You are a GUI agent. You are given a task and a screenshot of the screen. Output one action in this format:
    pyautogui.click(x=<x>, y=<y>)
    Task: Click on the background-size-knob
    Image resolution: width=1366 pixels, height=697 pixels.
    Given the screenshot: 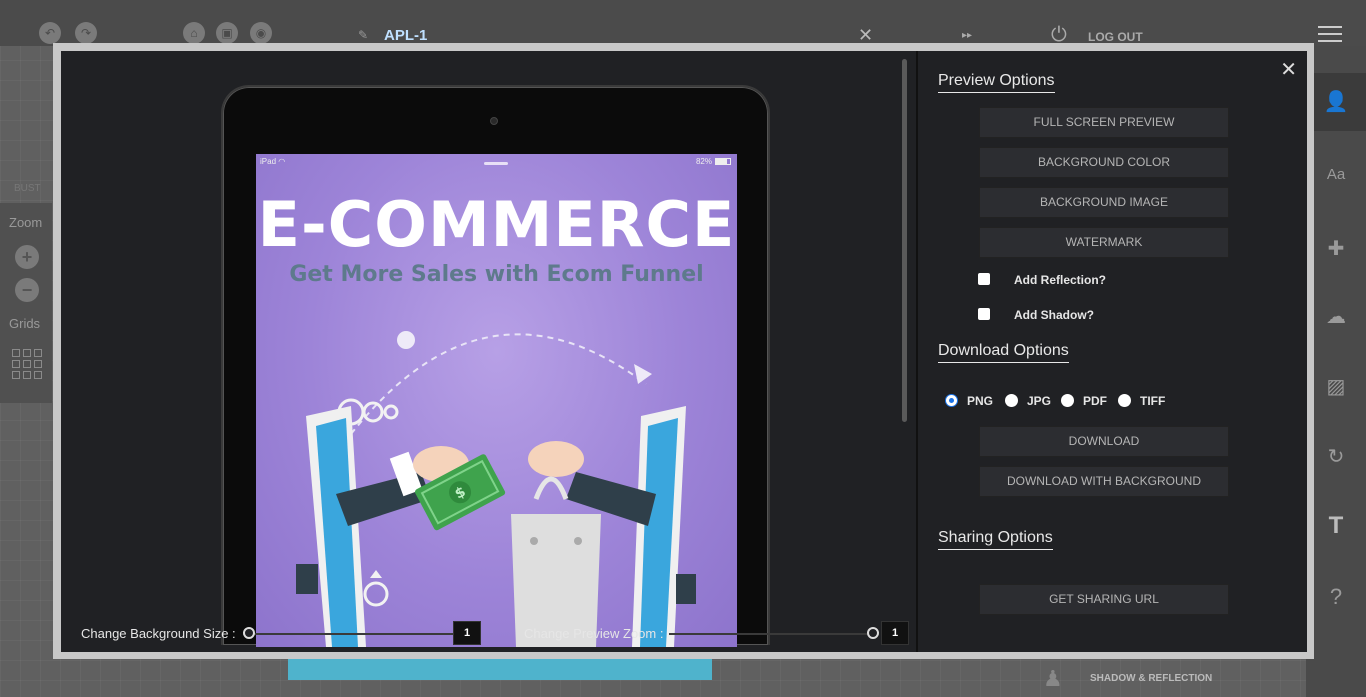 What is the action you would take?
    pyautogui.click(x=249, y=633)
    